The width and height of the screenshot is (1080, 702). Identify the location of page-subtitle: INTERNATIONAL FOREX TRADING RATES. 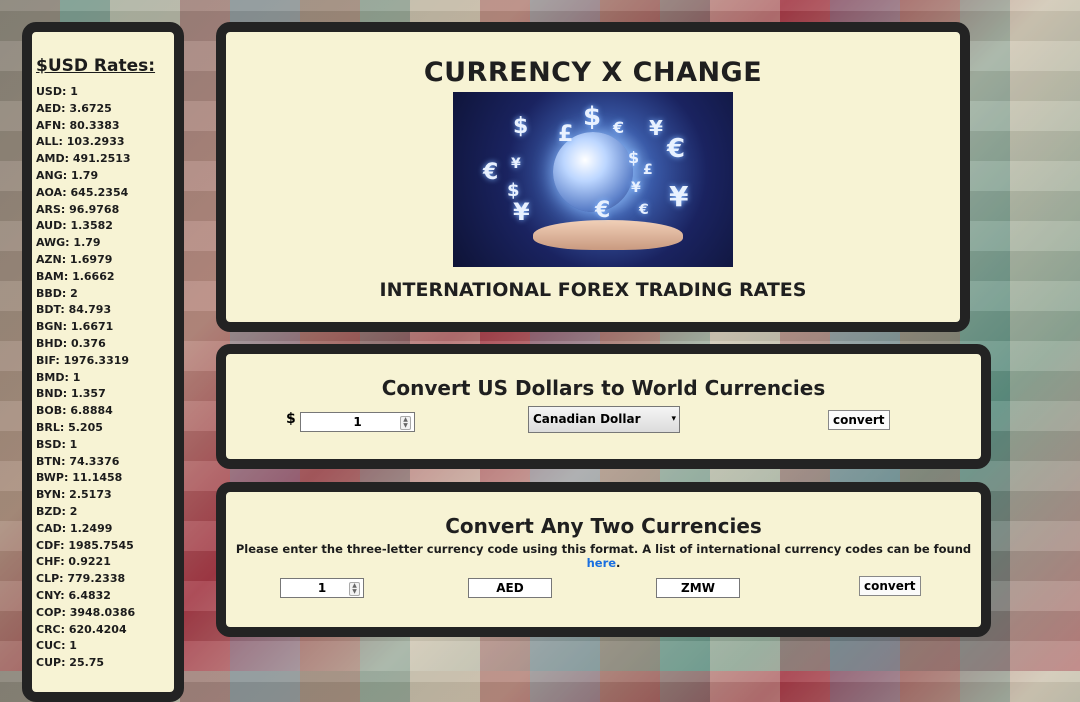
(593, 290).